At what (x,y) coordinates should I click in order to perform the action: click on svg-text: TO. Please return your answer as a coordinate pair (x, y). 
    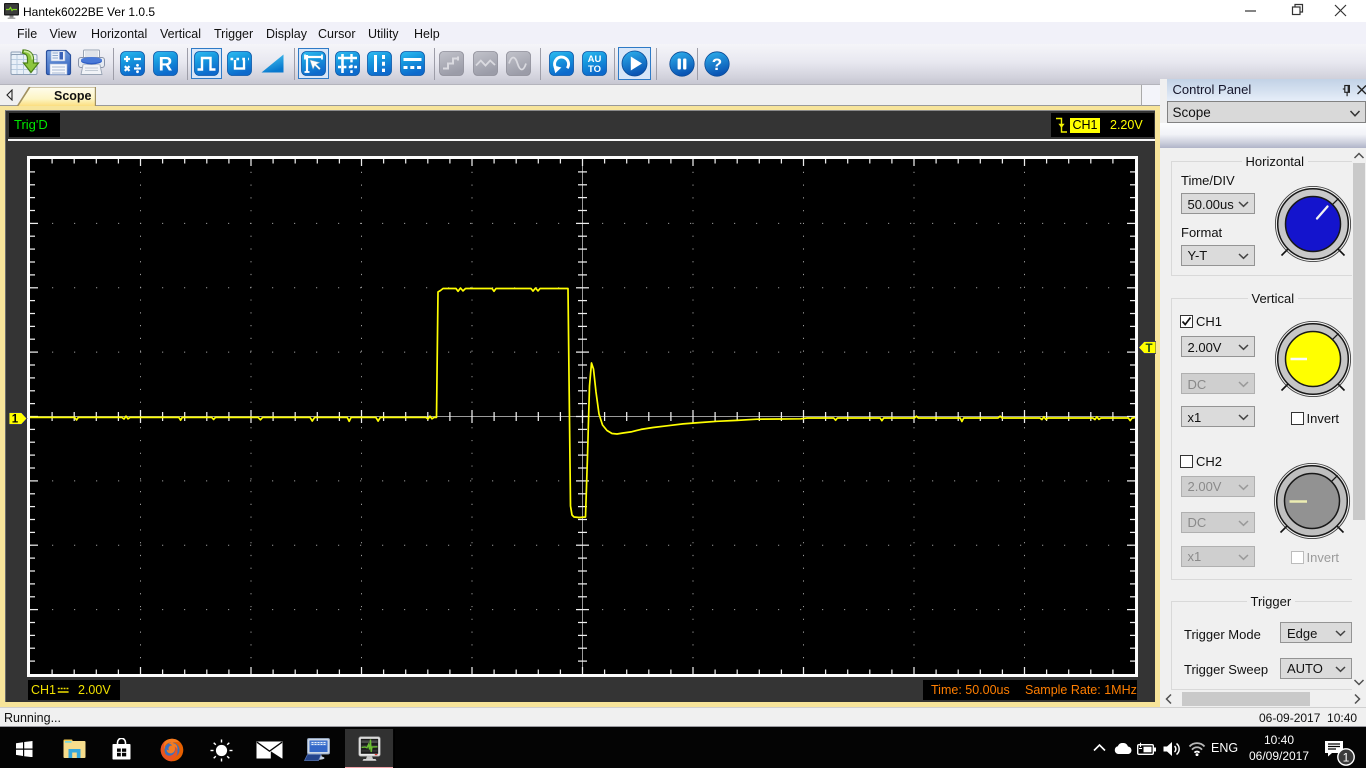
    Looking at the image, I should click on (593, 69).